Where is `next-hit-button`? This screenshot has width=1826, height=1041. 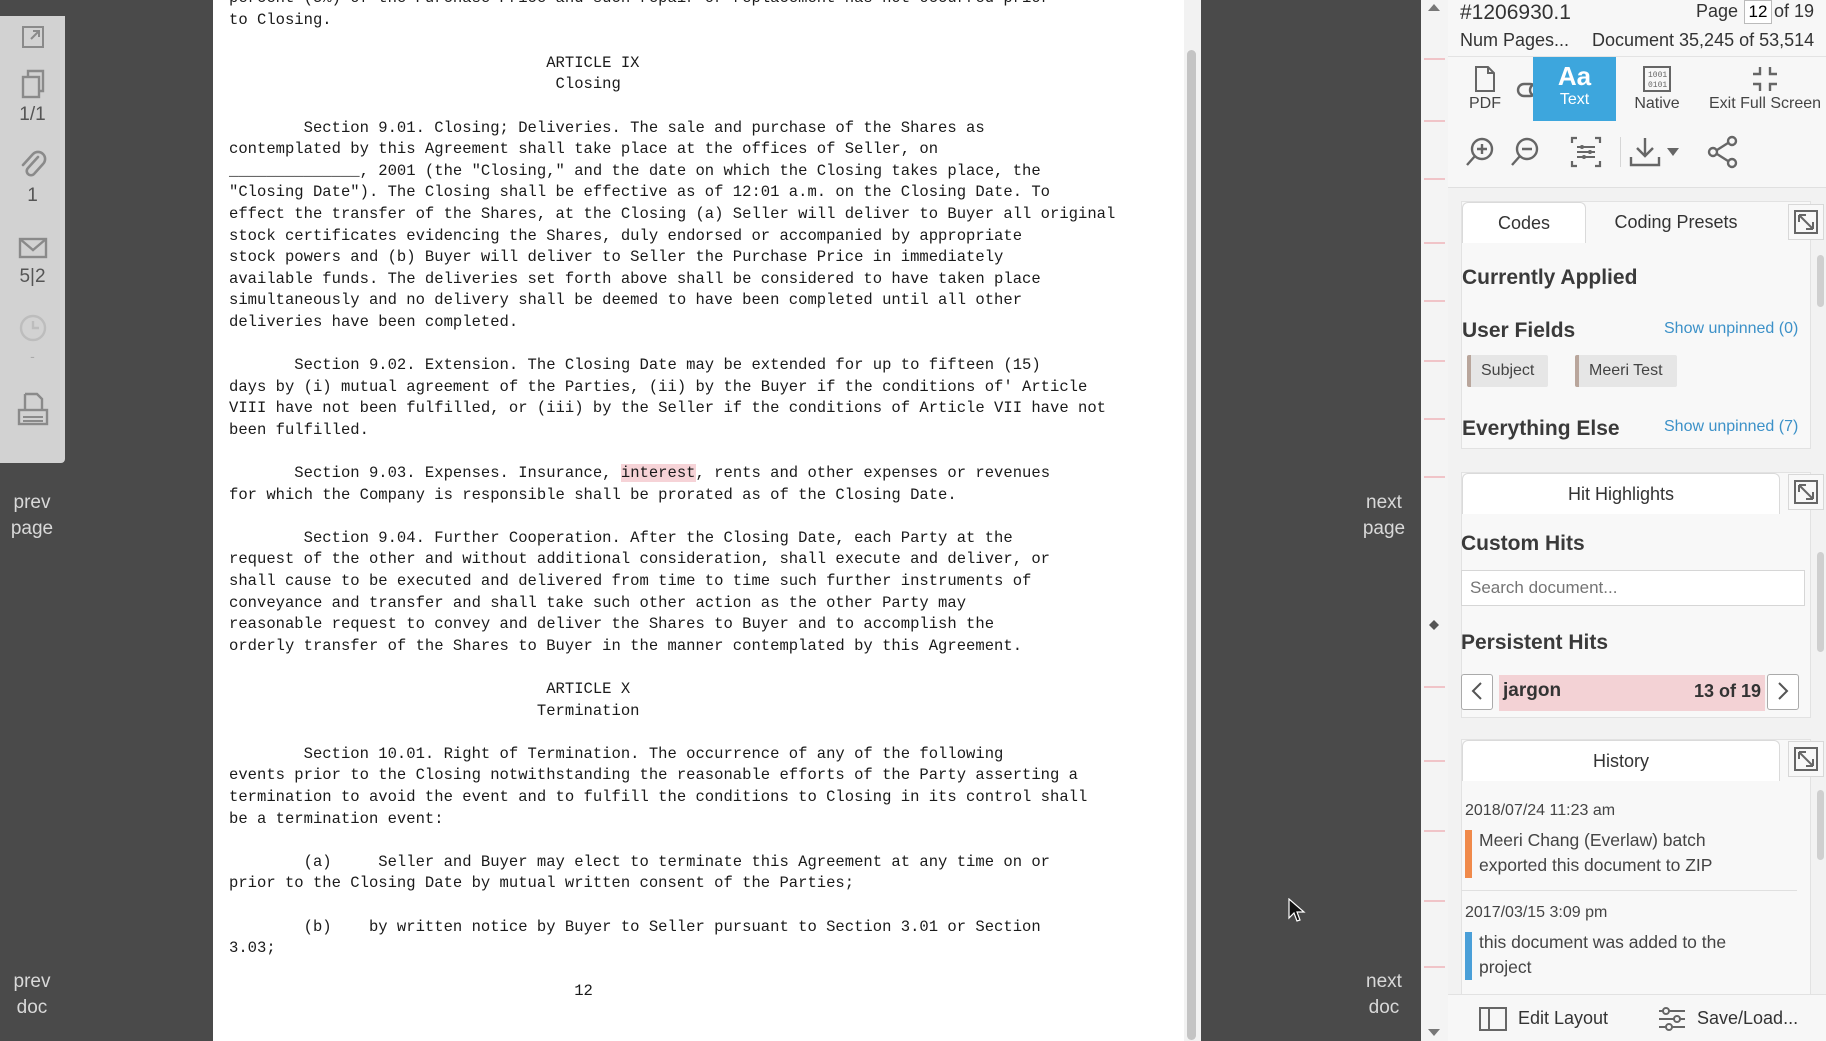 next-hit-button is located at coordinates (1783, 692).